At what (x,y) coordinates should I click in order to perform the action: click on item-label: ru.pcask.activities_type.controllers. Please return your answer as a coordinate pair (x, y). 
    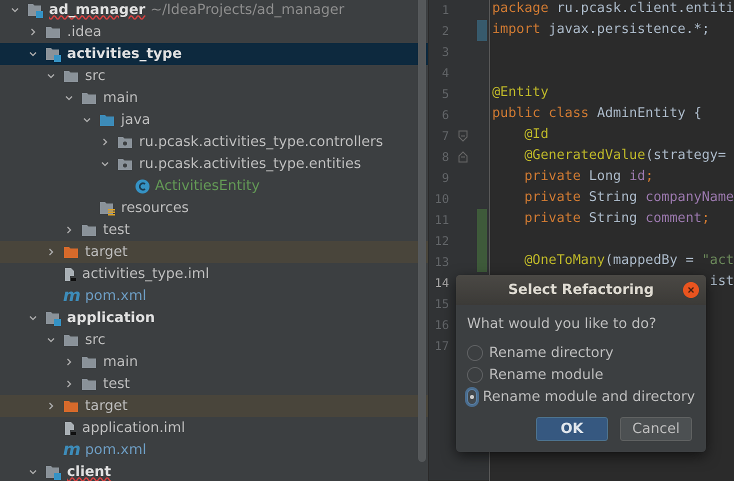
    Looking at the image, I should click on (261, 142).